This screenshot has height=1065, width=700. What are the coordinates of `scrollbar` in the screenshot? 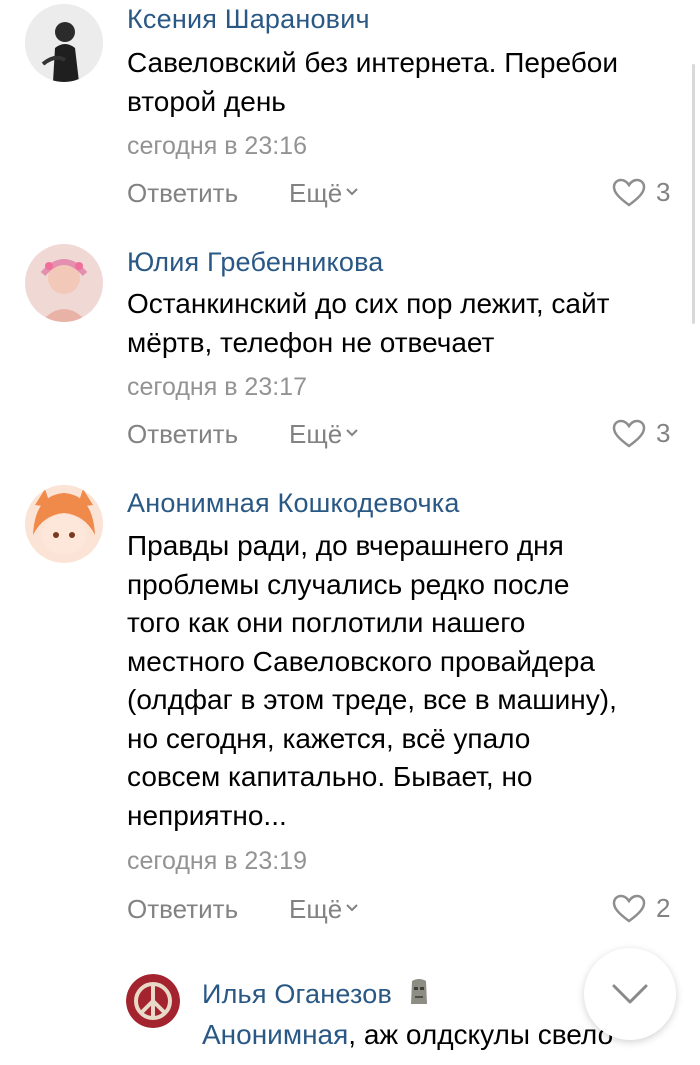 It's located at (693, 194).